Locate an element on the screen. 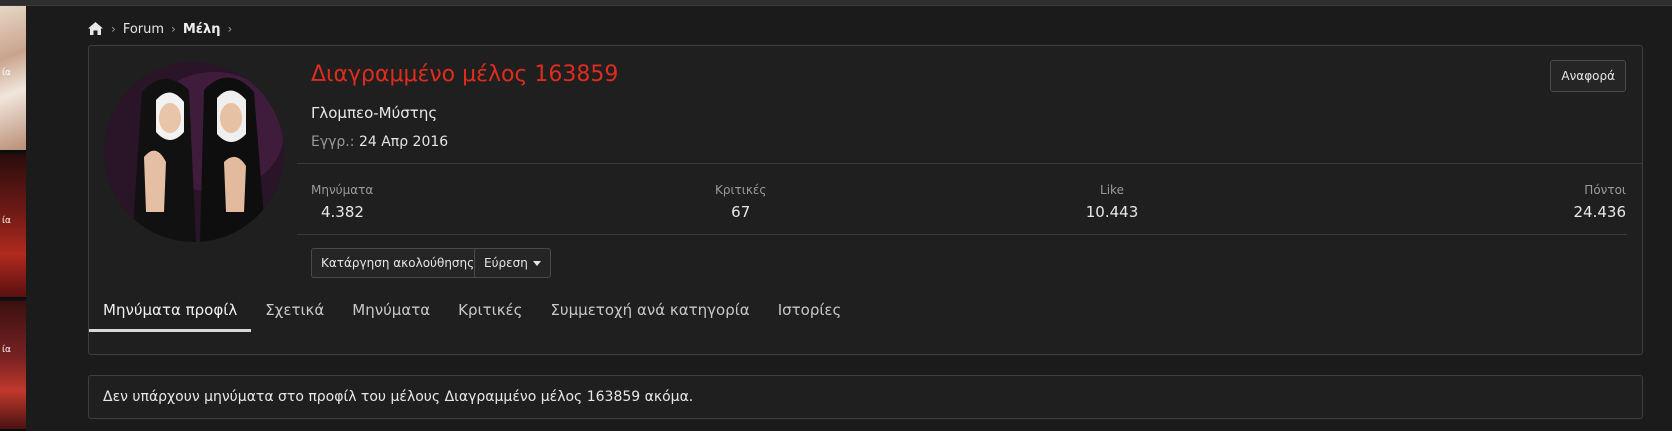  find-dropdown-button: Εύρεση is located at coordinates (512, 263).